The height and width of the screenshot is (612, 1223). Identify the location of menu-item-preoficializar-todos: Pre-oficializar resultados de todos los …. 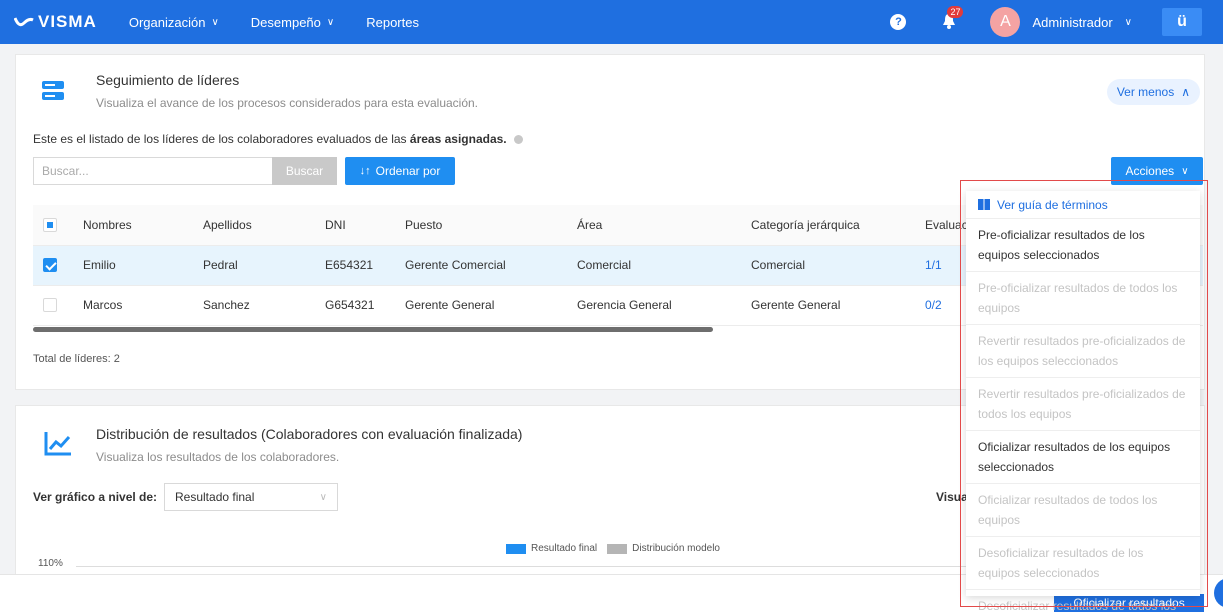
(1083, 298).